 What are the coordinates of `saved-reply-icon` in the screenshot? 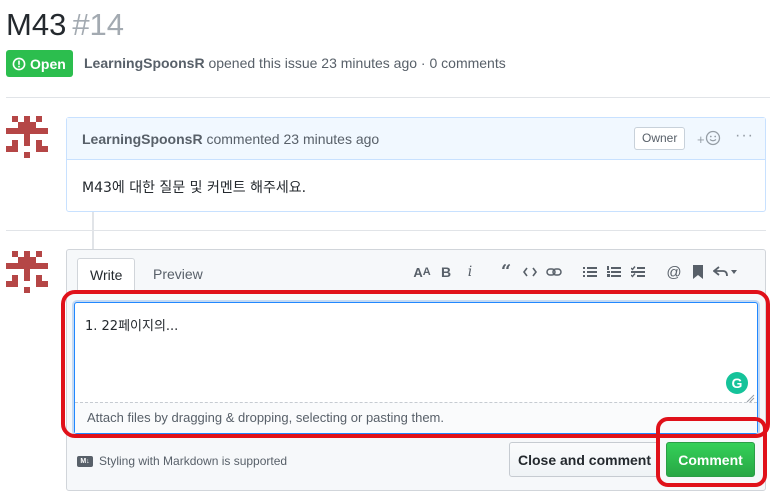 It's located at (698, 272).